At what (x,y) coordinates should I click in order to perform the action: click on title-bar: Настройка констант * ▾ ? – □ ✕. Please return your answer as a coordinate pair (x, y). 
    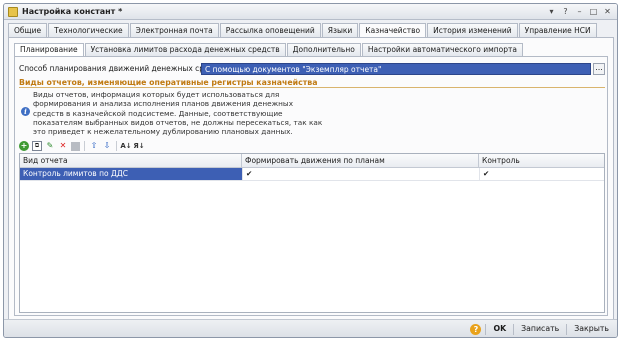
    Looking at the image, I should click on (310, 12).